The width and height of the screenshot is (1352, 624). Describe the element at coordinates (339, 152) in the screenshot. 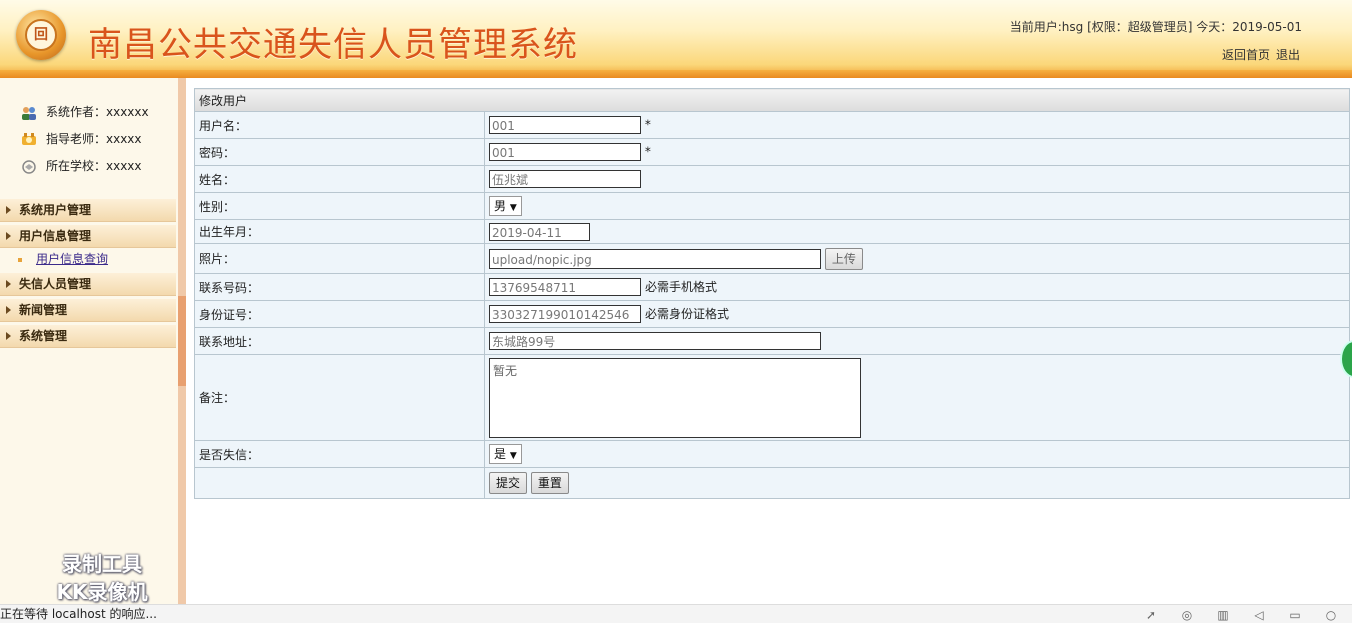

I see `password-label: 密码：` at that location.